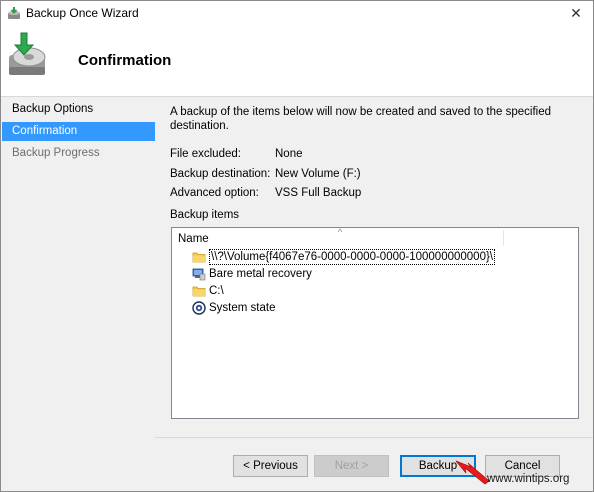 The image size is (594, 492). I want to click on title-bar: Backup Once Wizard ✕, so click(297, 13).